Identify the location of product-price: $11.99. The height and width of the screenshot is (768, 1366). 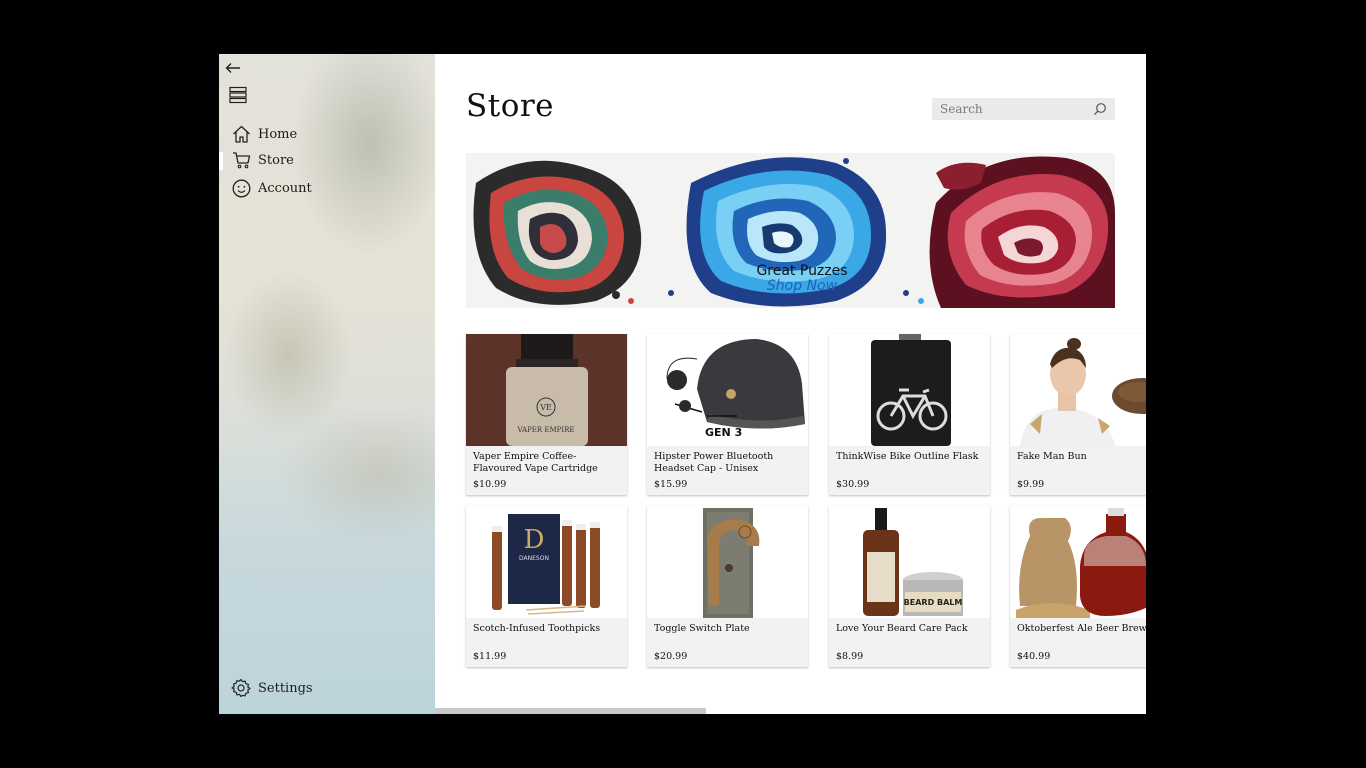
(490, 656).